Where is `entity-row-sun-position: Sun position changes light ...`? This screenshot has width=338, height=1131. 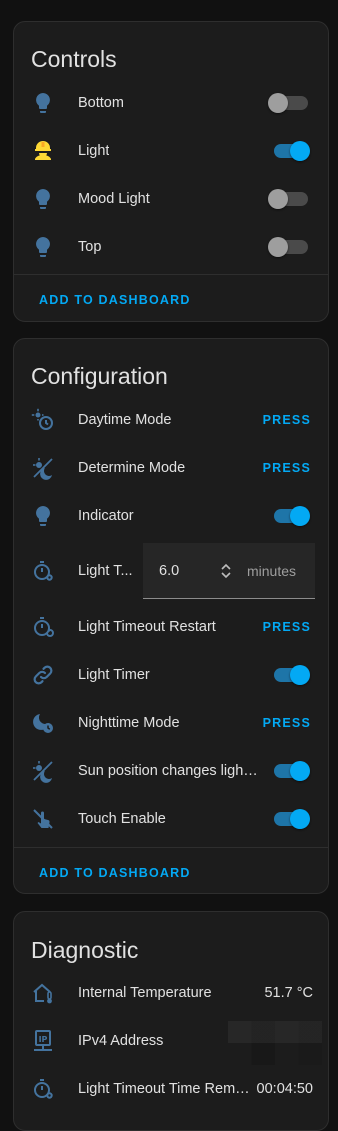 entity-row-sun-position: Sun position changes light ... is located at coordinates (171, 771).